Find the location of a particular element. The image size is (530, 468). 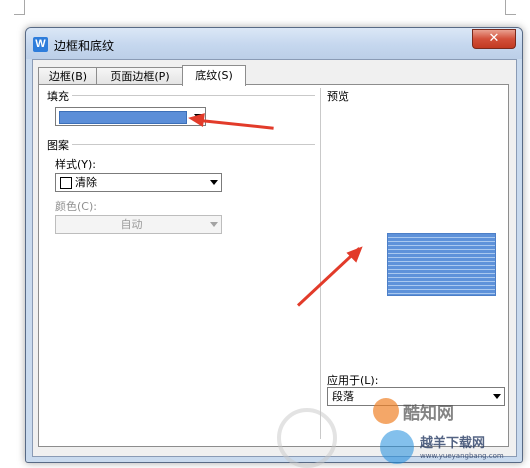

tab-shading: 底纹(S) is located at coordinates (214, 75).